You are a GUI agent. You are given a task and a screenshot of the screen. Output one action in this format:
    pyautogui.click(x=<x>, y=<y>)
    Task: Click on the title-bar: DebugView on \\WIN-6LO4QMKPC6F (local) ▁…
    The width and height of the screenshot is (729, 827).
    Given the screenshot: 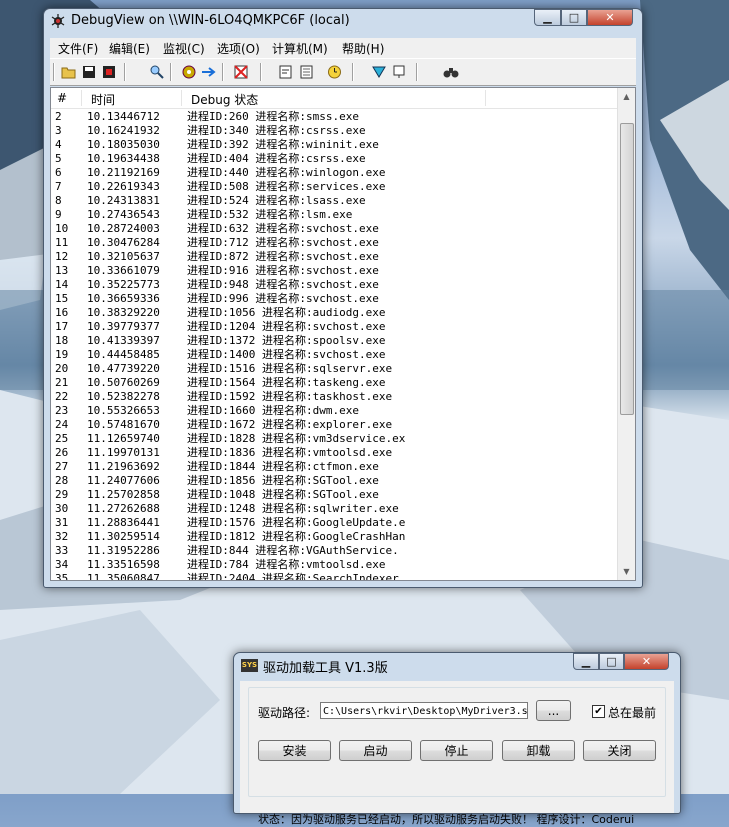 What is the action you would take?
    pyautogui.click(x=343, y=21)
    